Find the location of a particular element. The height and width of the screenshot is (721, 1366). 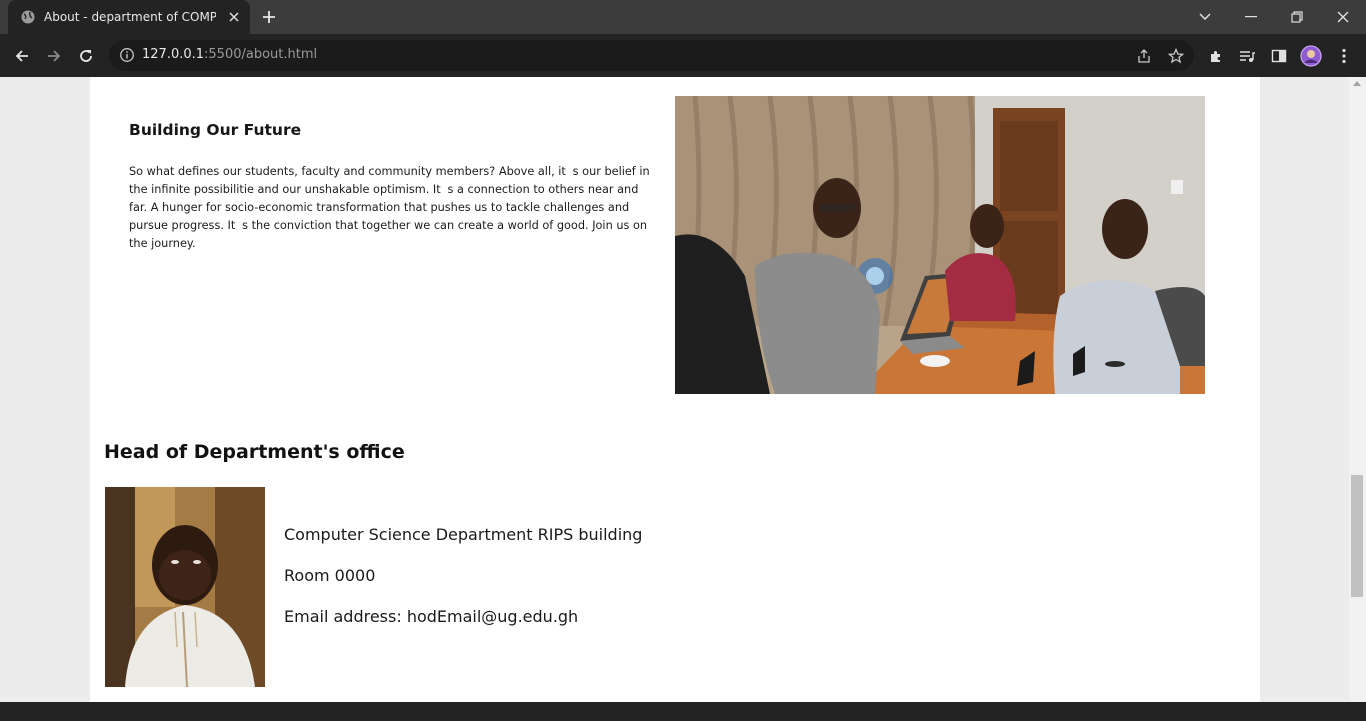

browser-tab: About - department of COMPUTER SCIENCE is located at coordinates (129, 17).